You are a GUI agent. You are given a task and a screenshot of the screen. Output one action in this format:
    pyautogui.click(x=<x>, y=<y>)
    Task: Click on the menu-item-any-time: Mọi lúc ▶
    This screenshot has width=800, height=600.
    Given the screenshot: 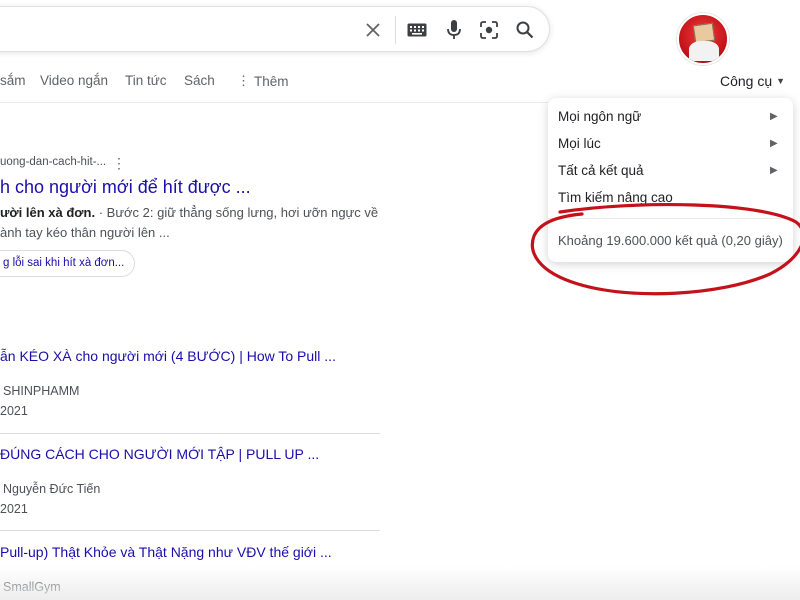 What is the action you would take?
    pyautogui.click(x=668, y=143)
    